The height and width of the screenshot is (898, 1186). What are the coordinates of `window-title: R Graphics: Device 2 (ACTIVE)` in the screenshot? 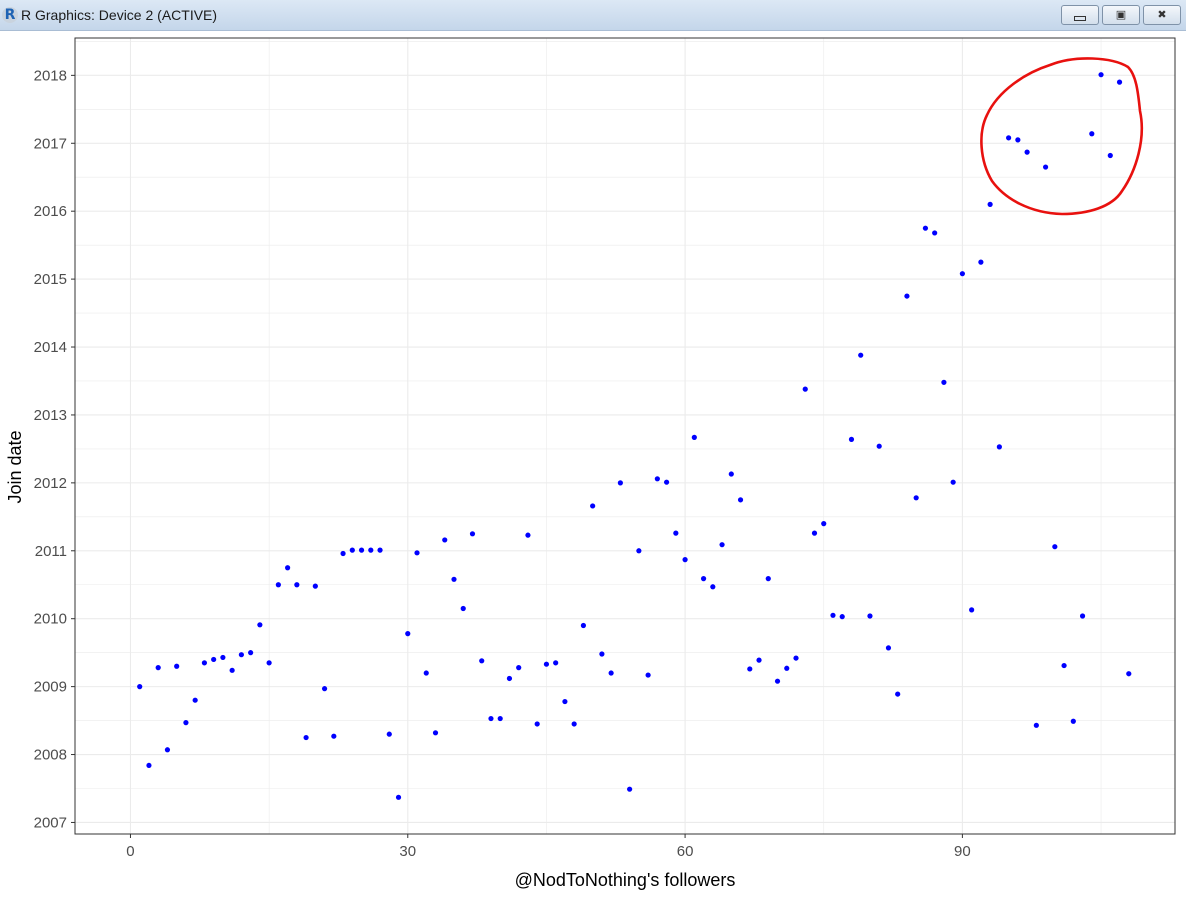 It's located at (119, 15).